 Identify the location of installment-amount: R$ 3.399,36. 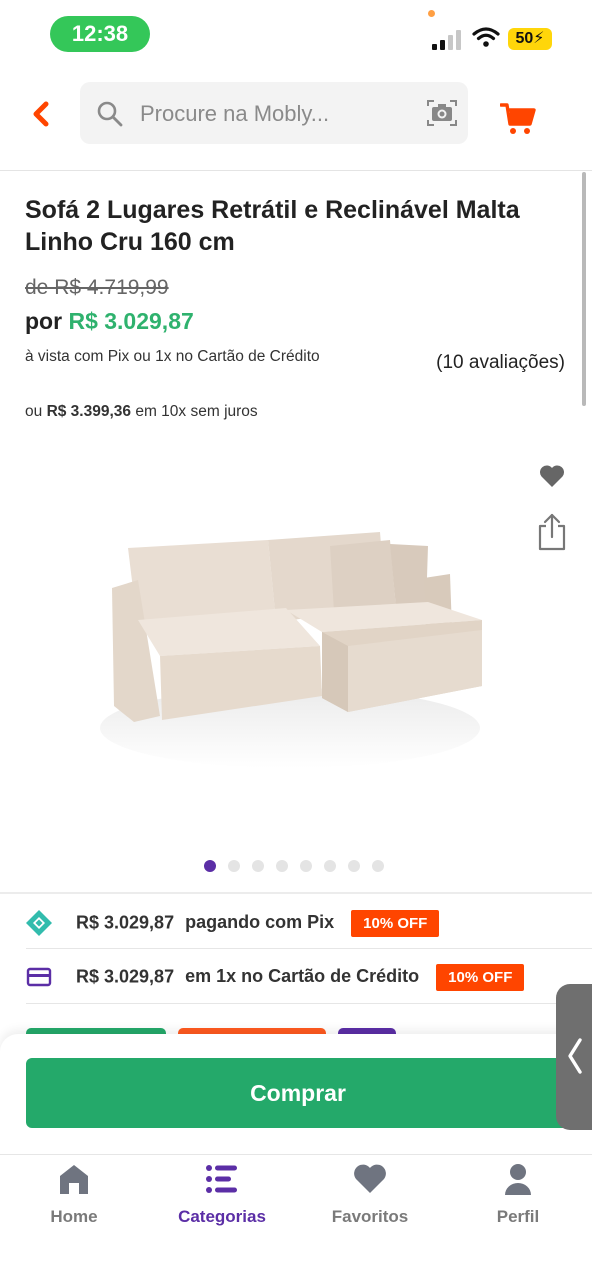
(89, 411).